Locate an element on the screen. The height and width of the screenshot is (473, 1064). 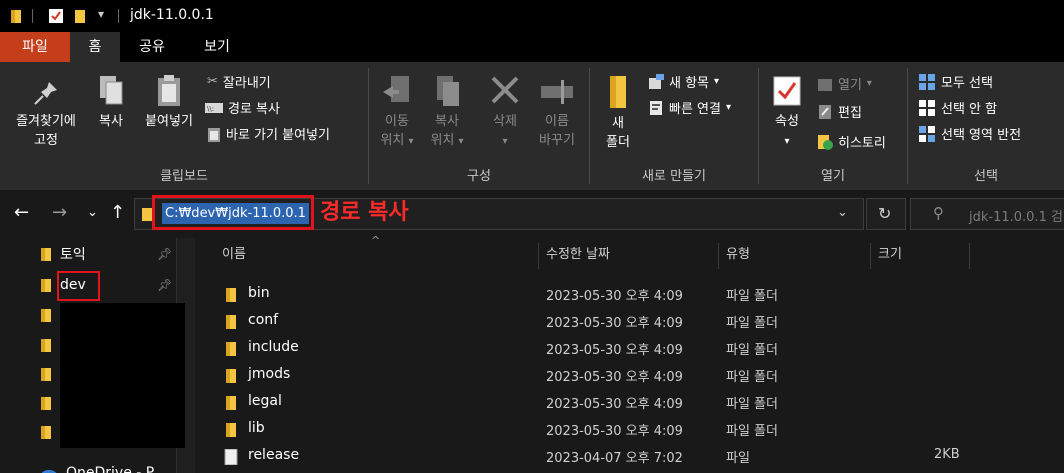
cut-button: ✂ 잘라내기 is located at coordinates (239, 81).